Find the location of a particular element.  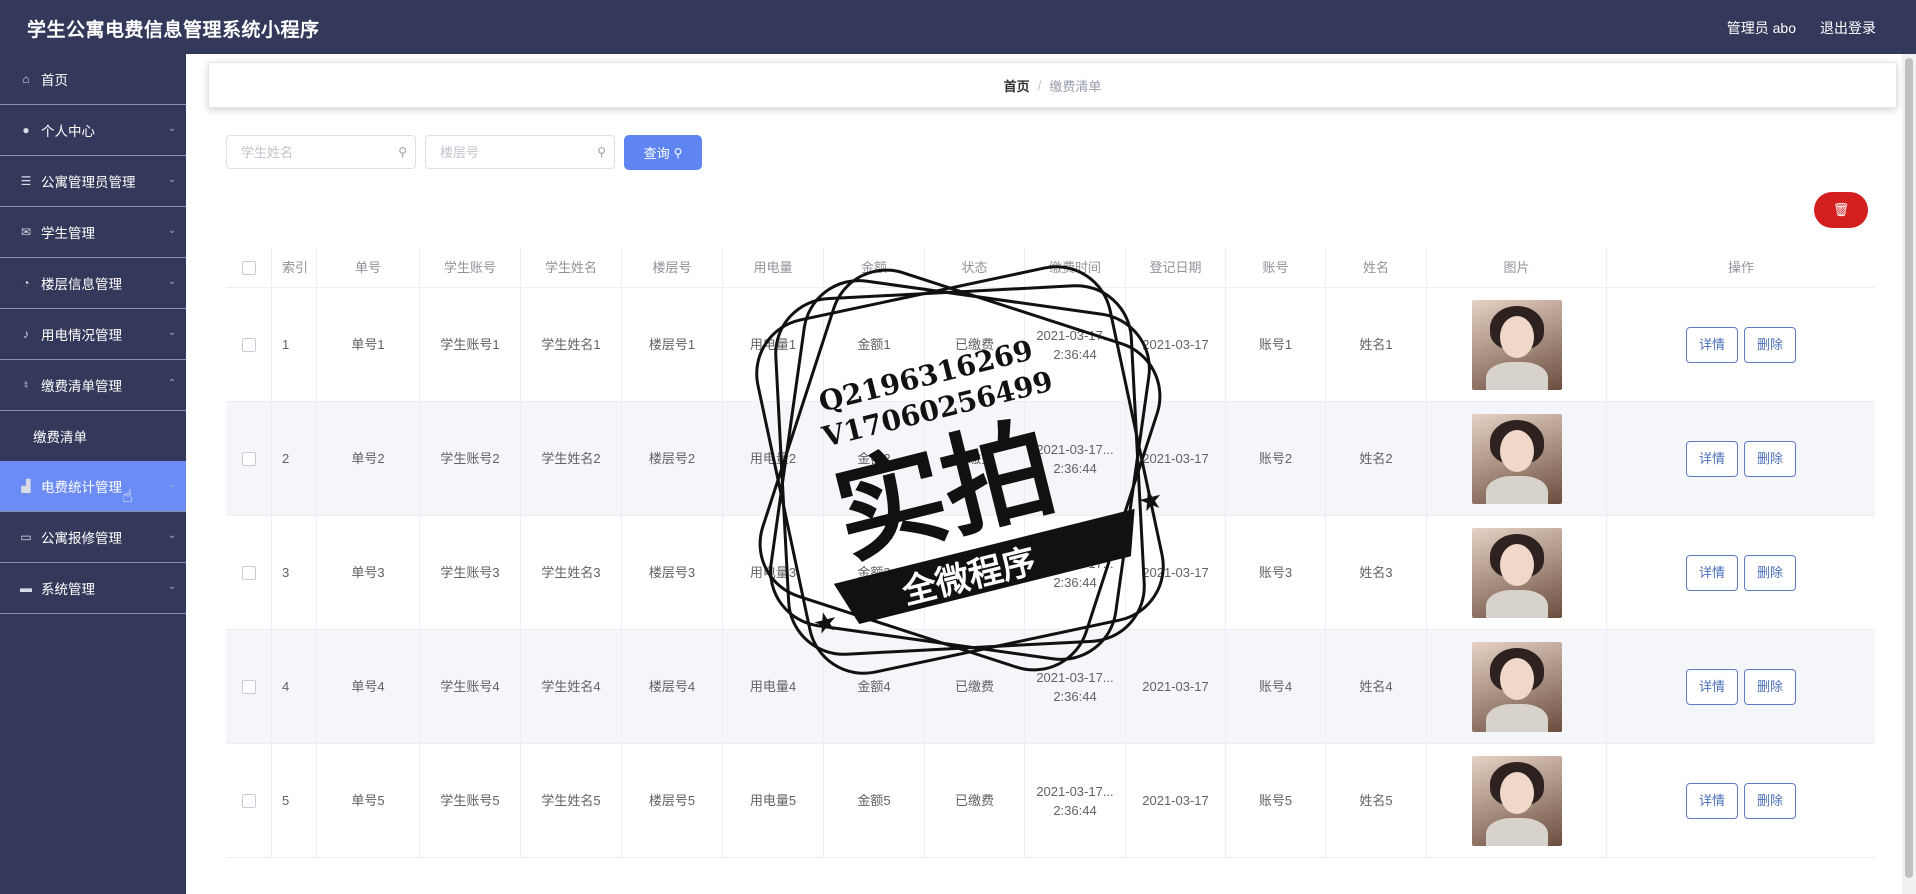

column-header: 图片 is located at coordinates (1517, 267).